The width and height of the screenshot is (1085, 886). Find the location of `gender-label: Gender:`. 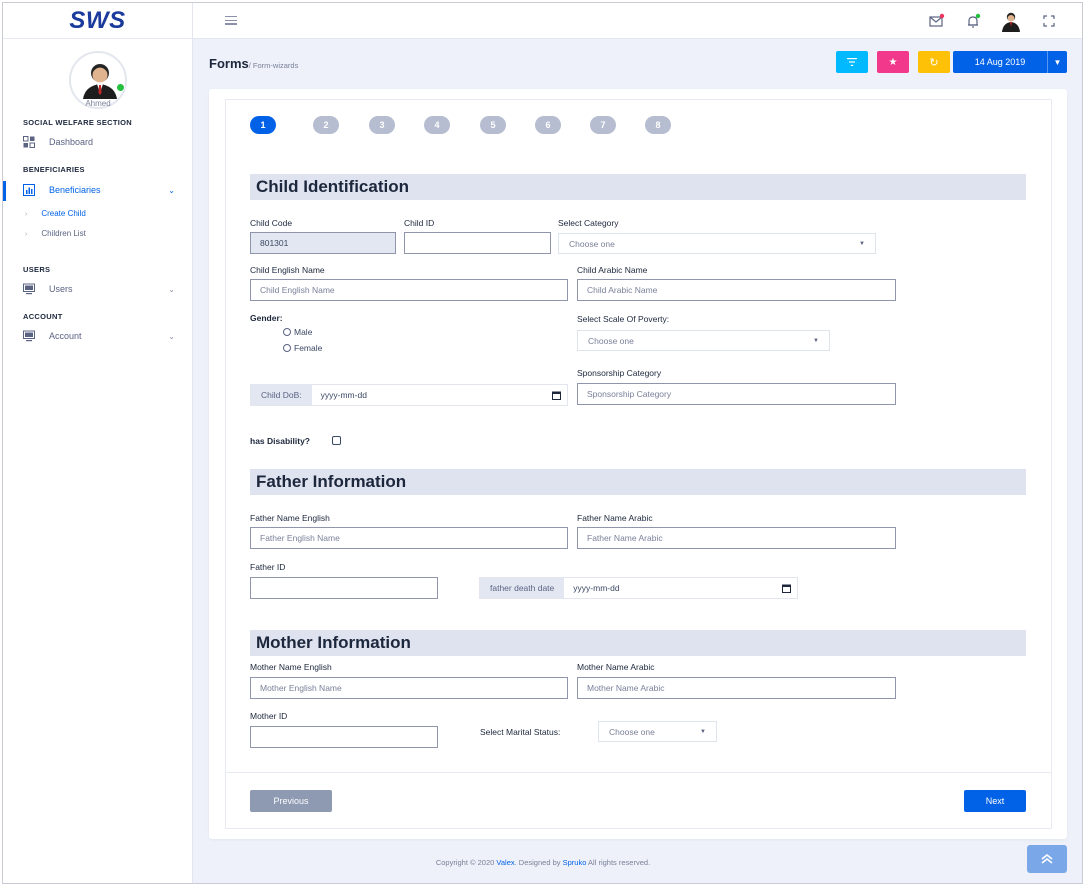

gender-label: Gender: is located at coordinates (266, 318).